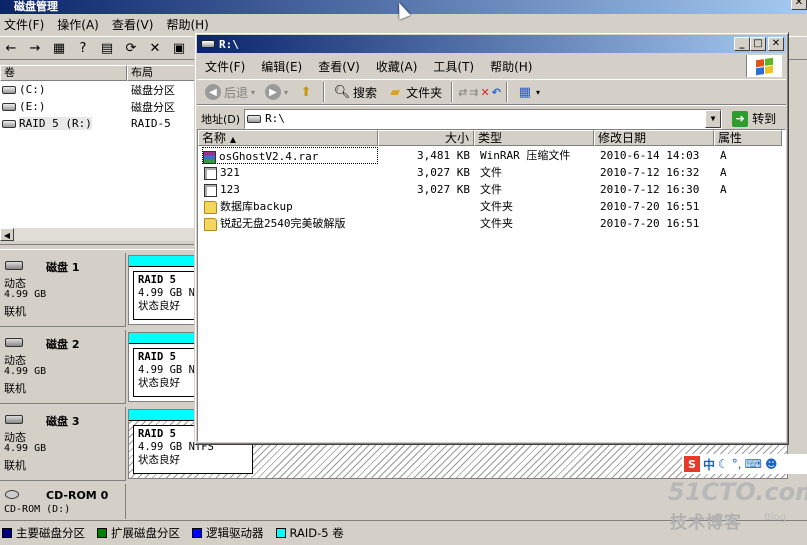  I want to click on horizontal-scrollbar: ◀, so click(97, 234).